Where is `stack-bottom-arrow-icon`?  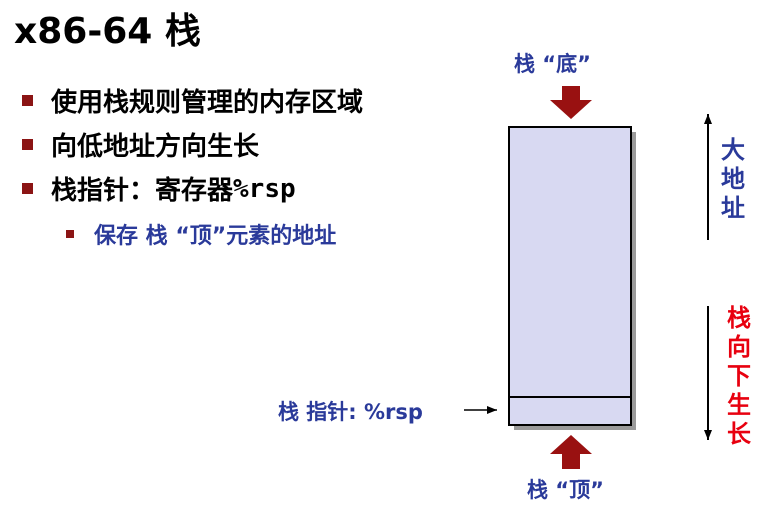 stack-bottom-arrow-icon is located at coordinates (571, 102).